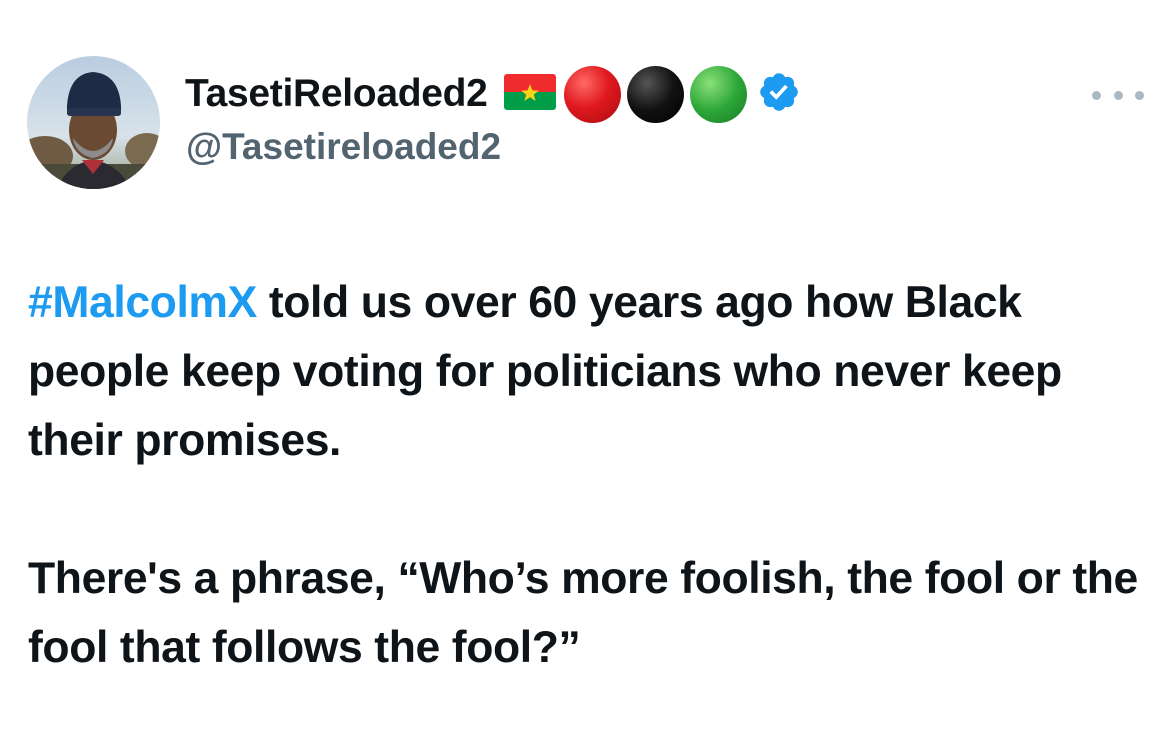 Image resolution: width=1170 pixels, height=742 pixels. I want to click on hashtag-link: #MalcolmX, so click(142, 302).